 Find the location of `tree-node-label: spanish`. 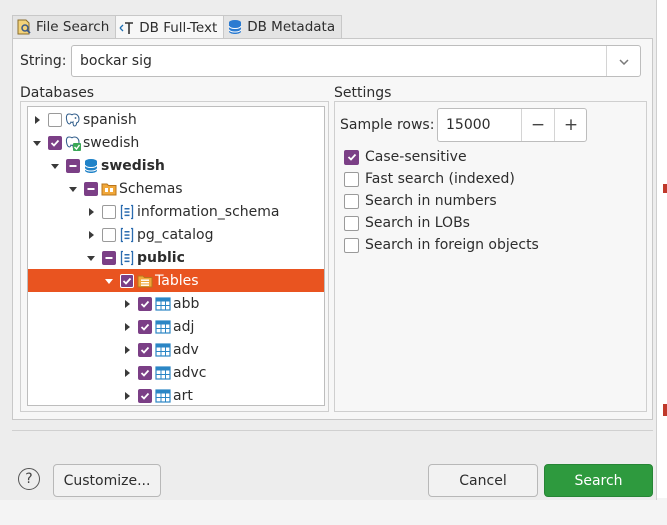

tree-node-label: spanish is located at coordinates (110, 119).